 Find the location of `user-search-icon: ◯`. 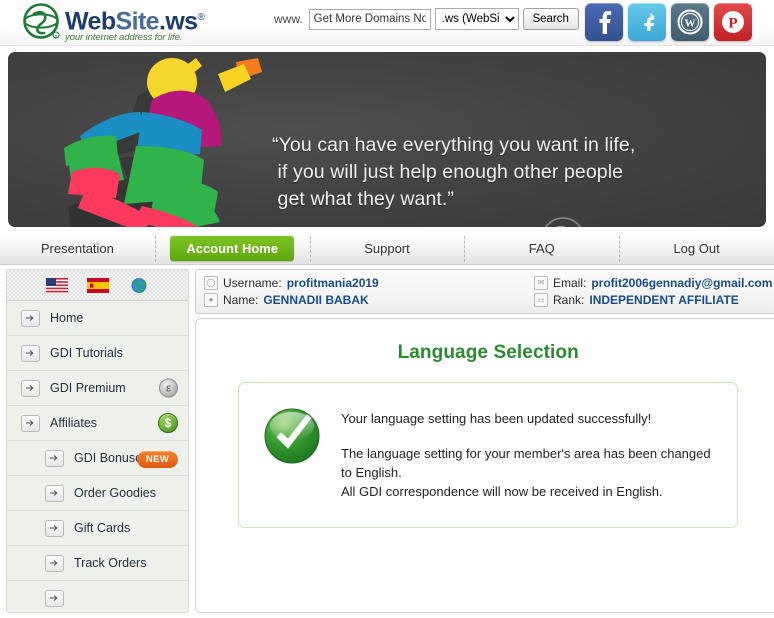

user-search-icon: ◯ is located at coordinates (211, 282).